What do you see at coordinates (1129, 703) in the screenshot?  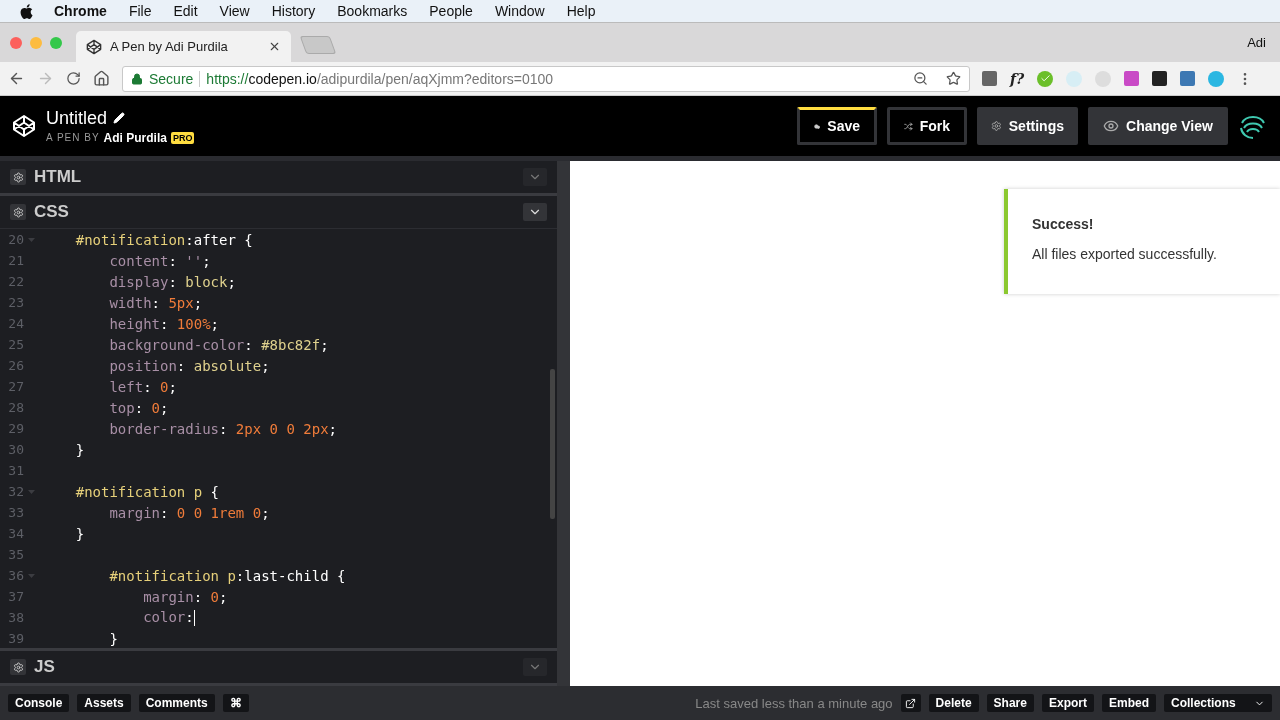 I see `footer-button: Embed` at bounding box center [1129, 703].